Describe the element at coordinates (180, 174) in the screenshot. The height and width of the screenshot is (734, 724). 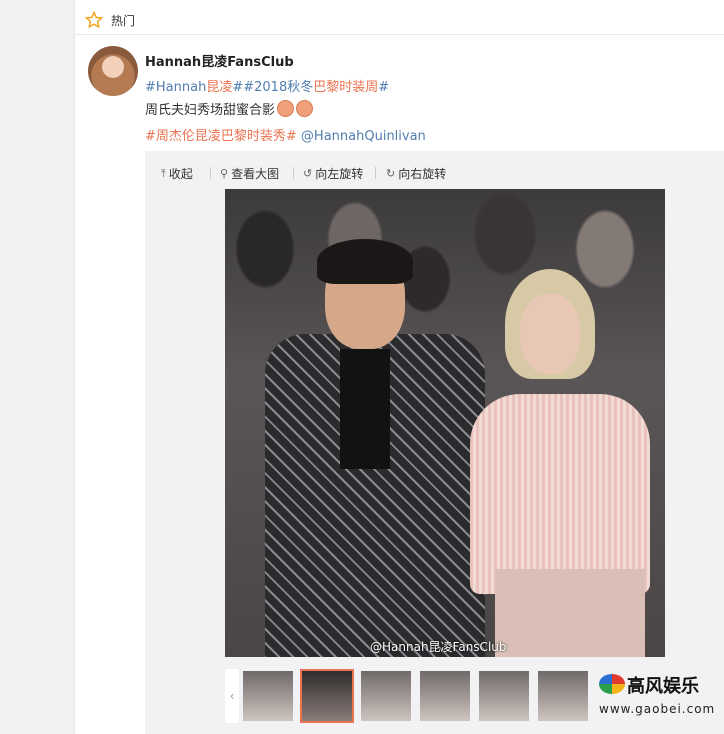
I see `collapse-label: 收起` at that location.